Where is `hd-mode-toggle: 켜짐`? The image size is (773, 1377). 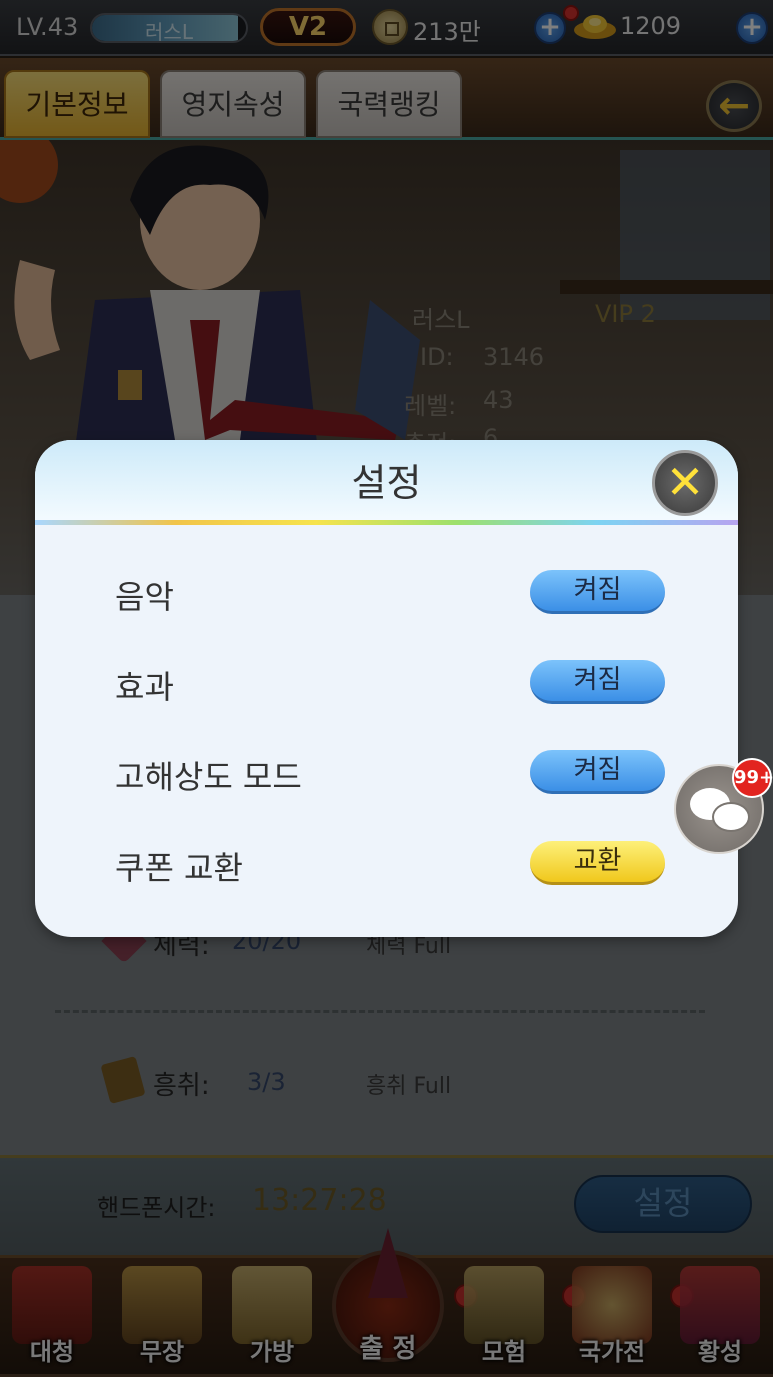 hd-mode-toggle: 켜짐 is located at coordinates (597, 772).